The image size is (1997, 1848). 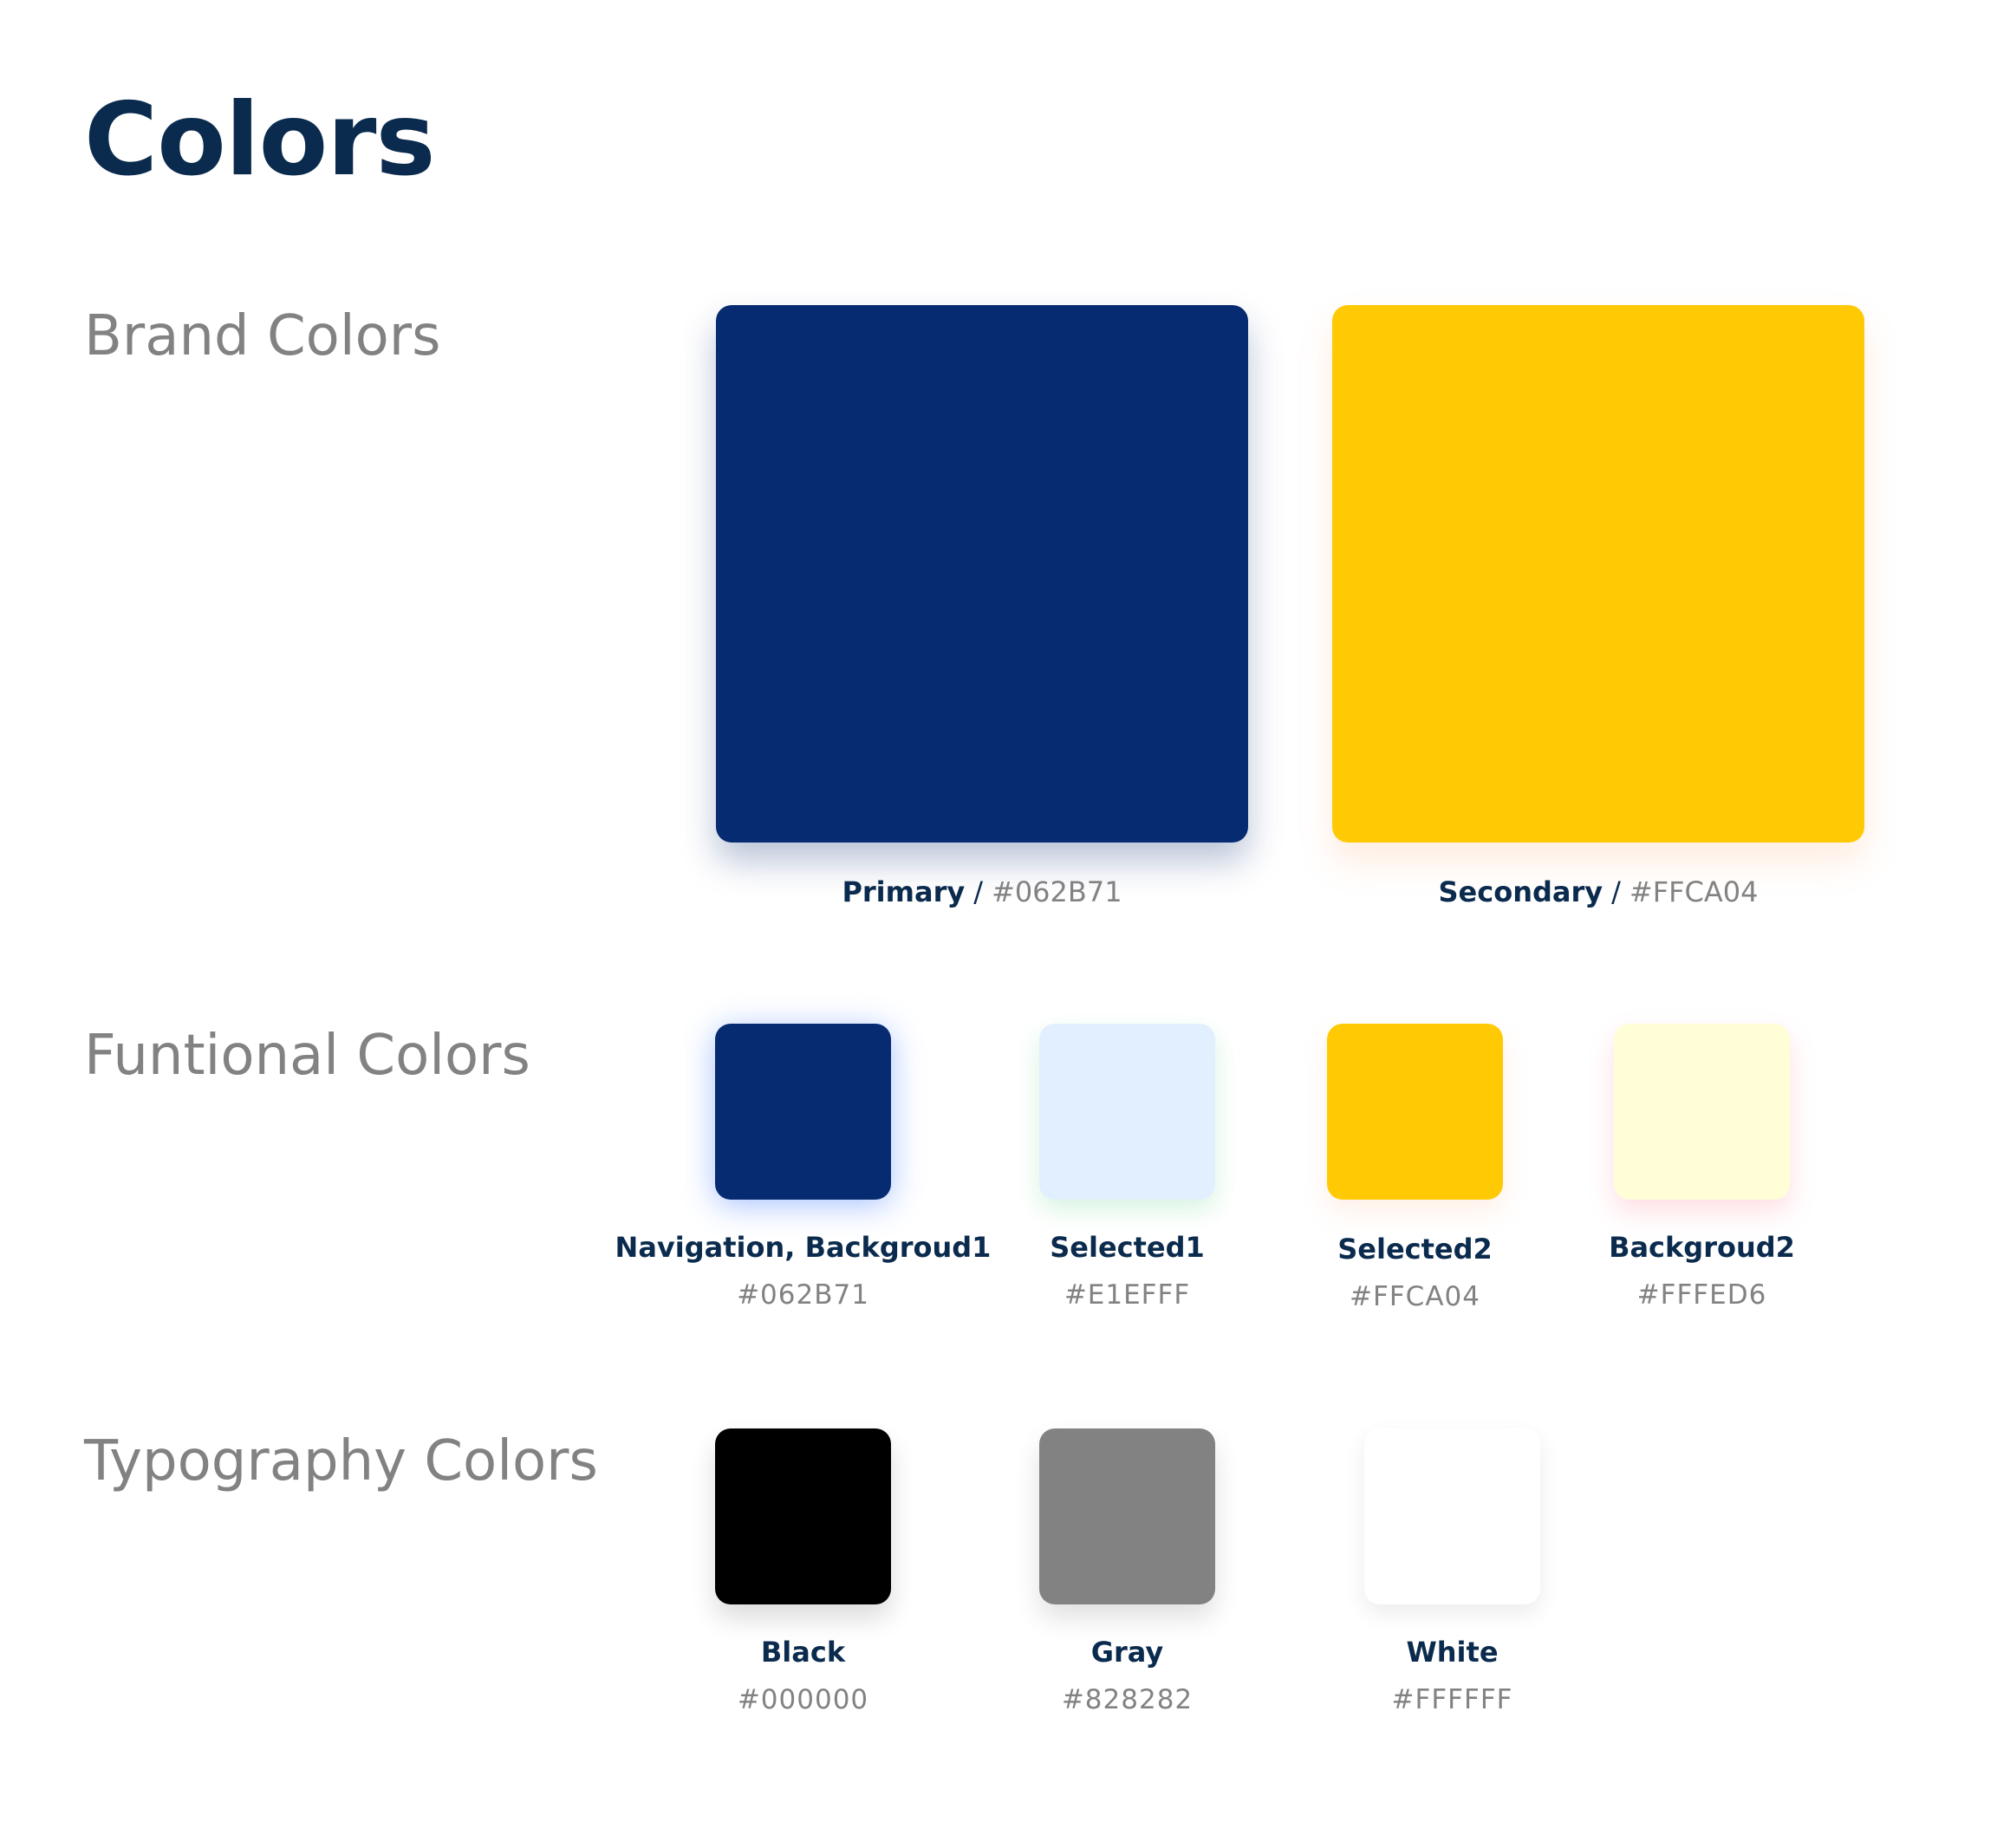 I want to click on swatch-hex: #FFFED6, so click(x=1702, y=1295).